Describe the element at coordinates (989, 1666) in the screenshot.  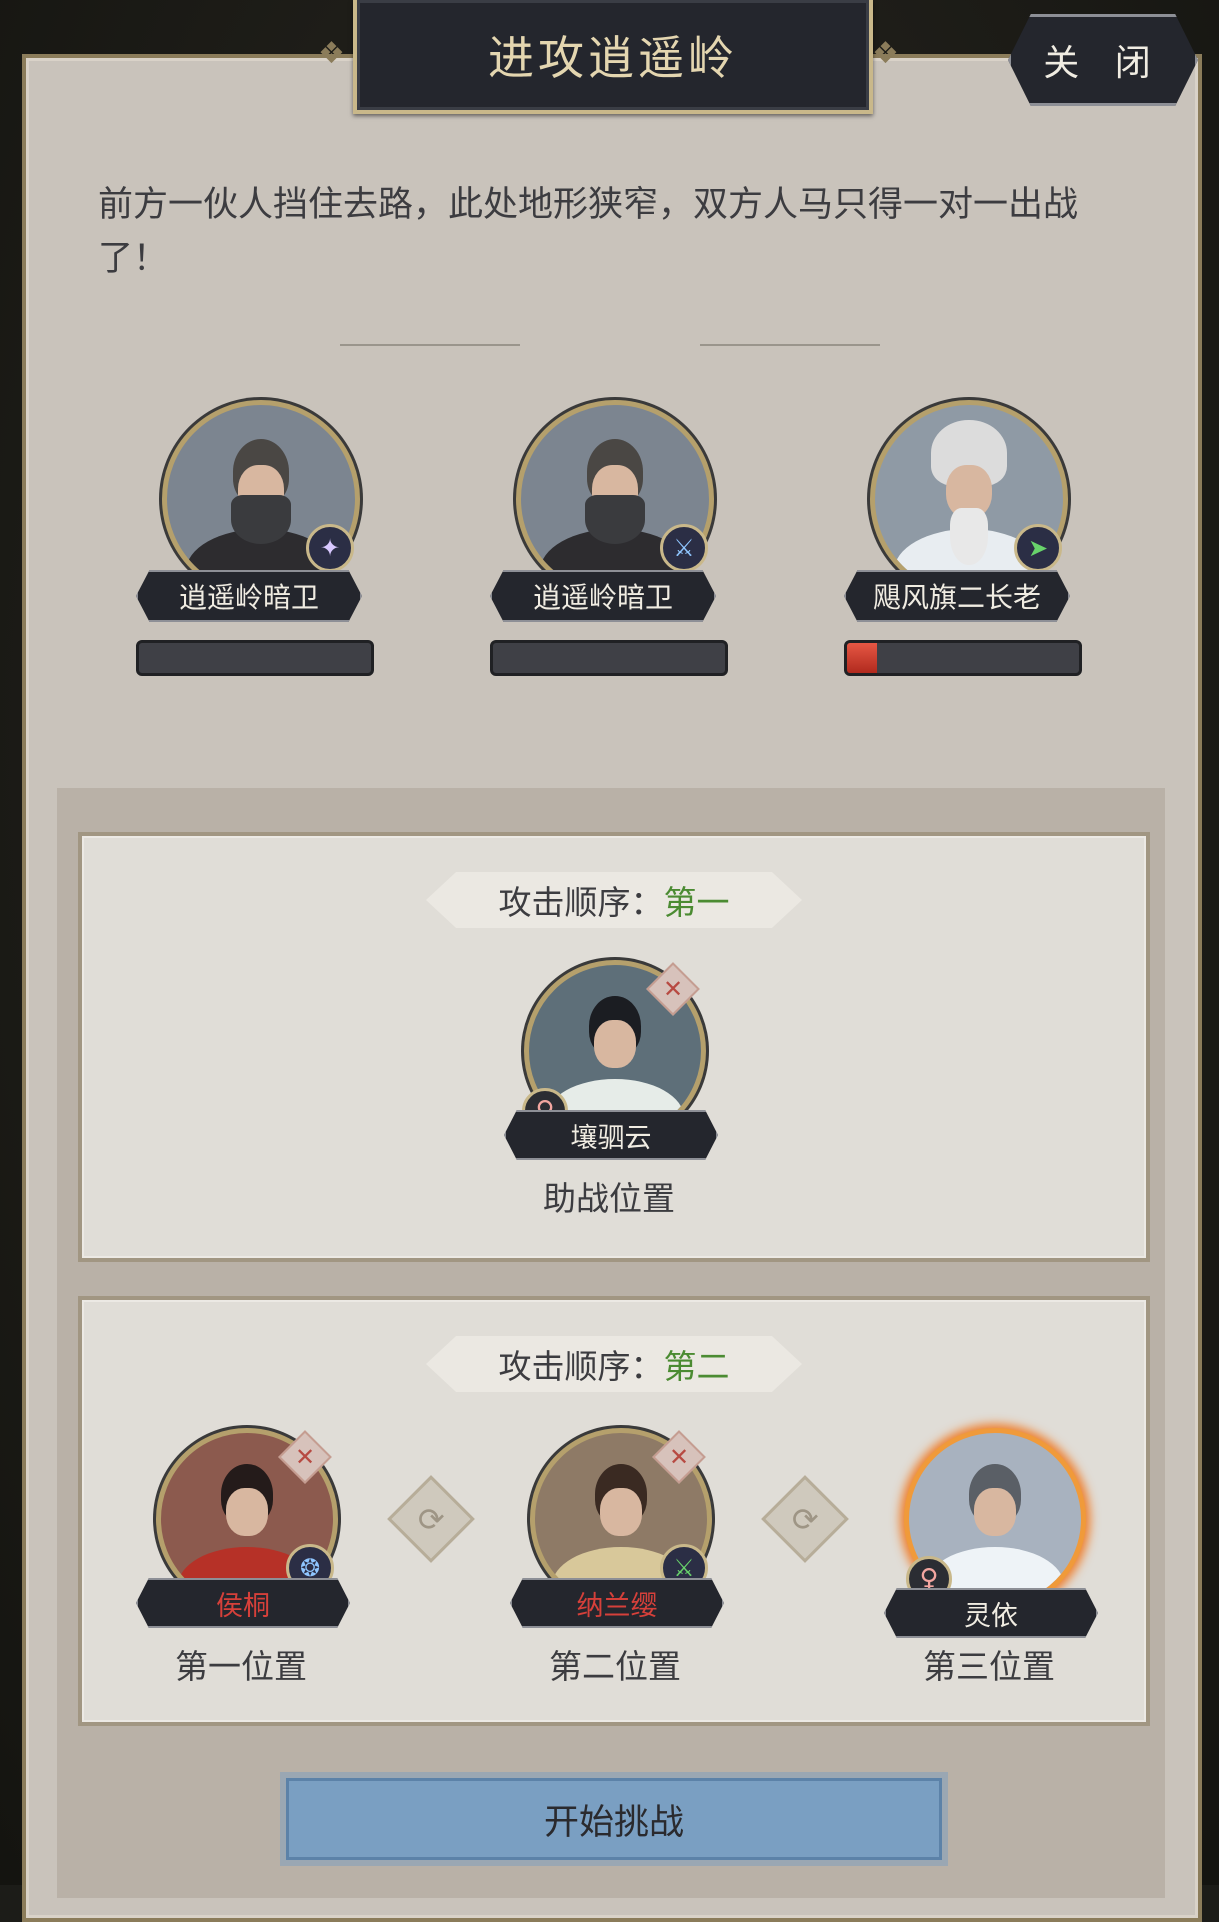
I see `position-label: 第三位置` at that location.